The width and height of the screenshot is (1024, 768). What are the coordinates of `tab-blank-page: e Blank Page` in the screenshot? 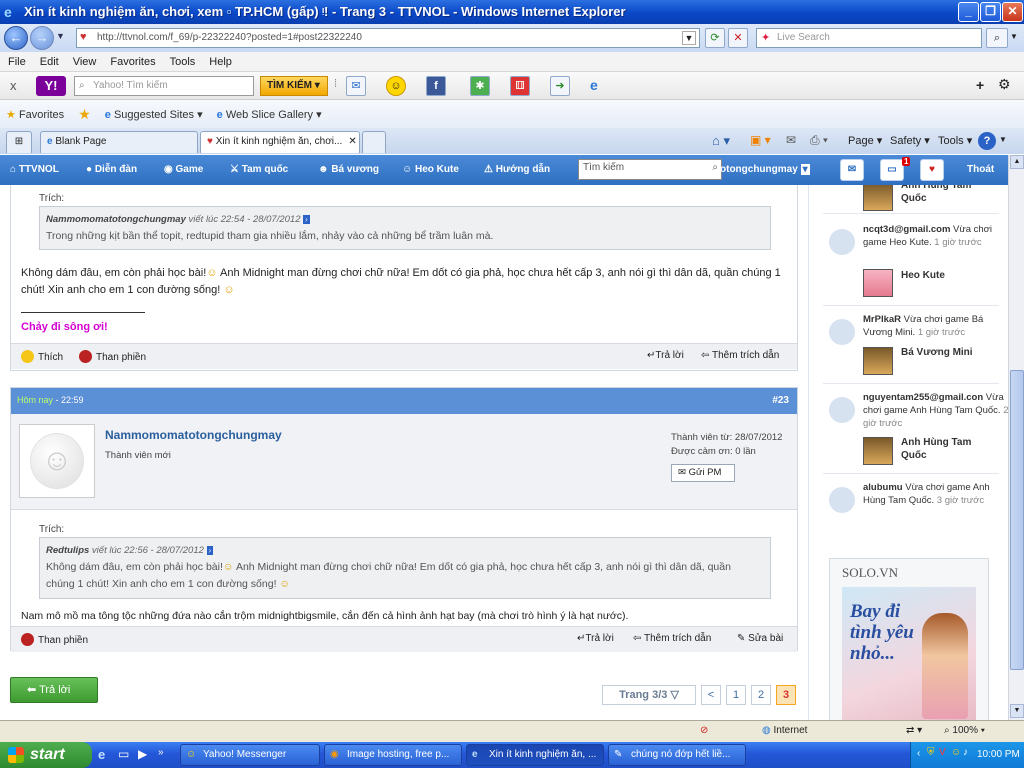 It's located at (119, 142).